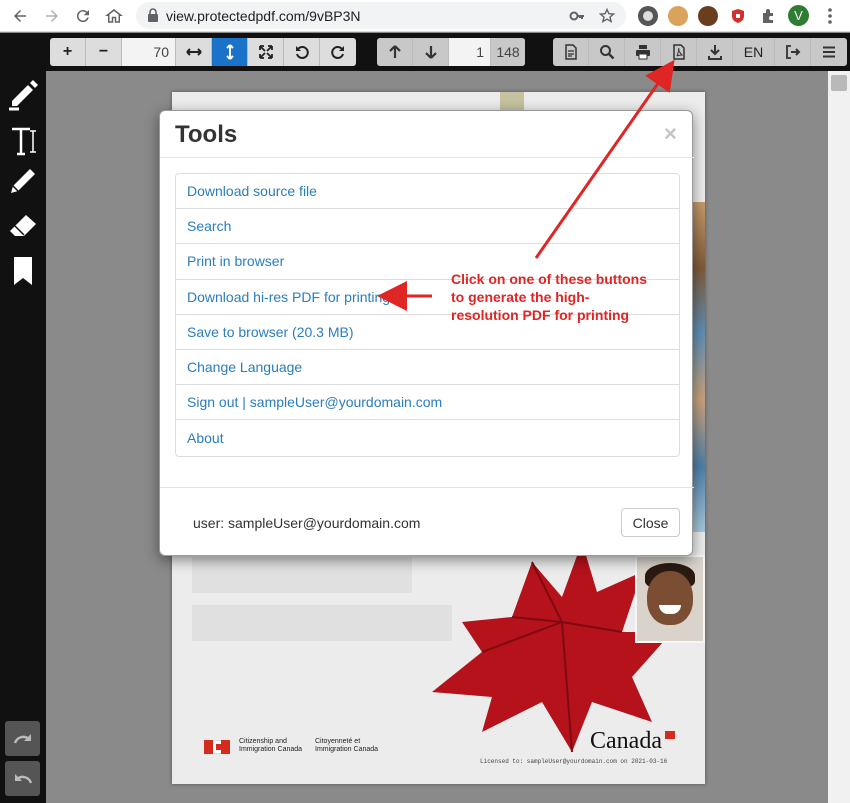 The width and height of the screenshot is (850, 803). I want to click on bookmark-icon, so click(23, 271).